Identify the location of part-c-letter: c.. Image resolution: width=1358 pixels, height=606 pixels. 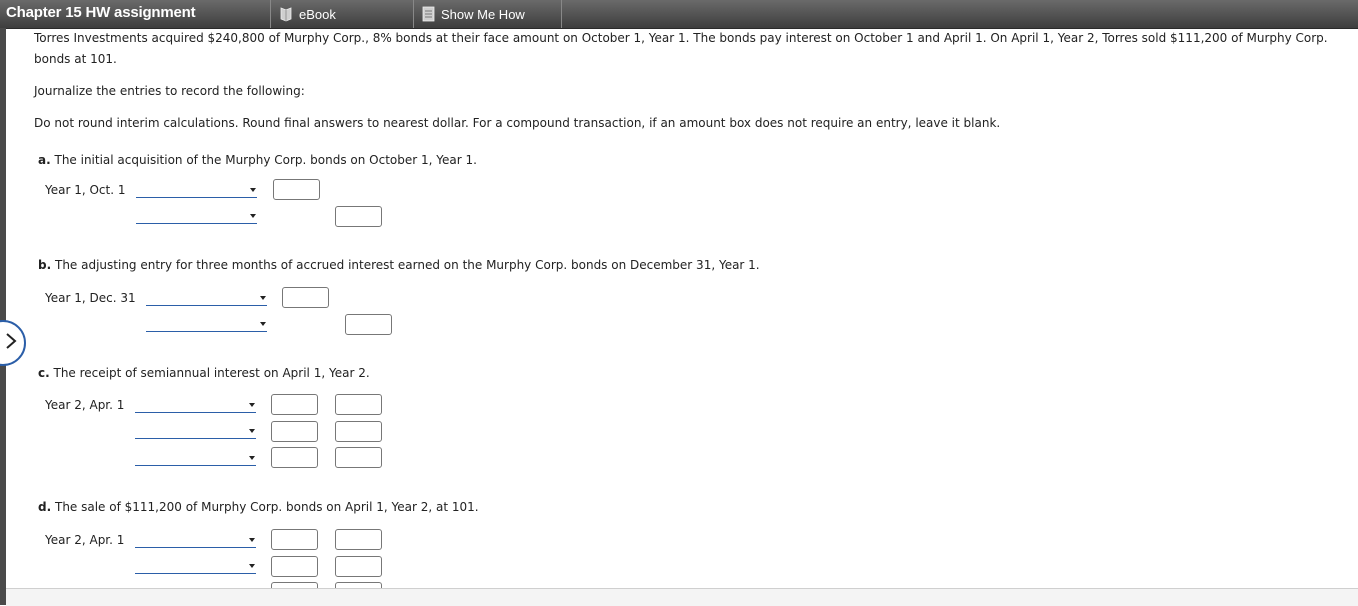
(44, 373).